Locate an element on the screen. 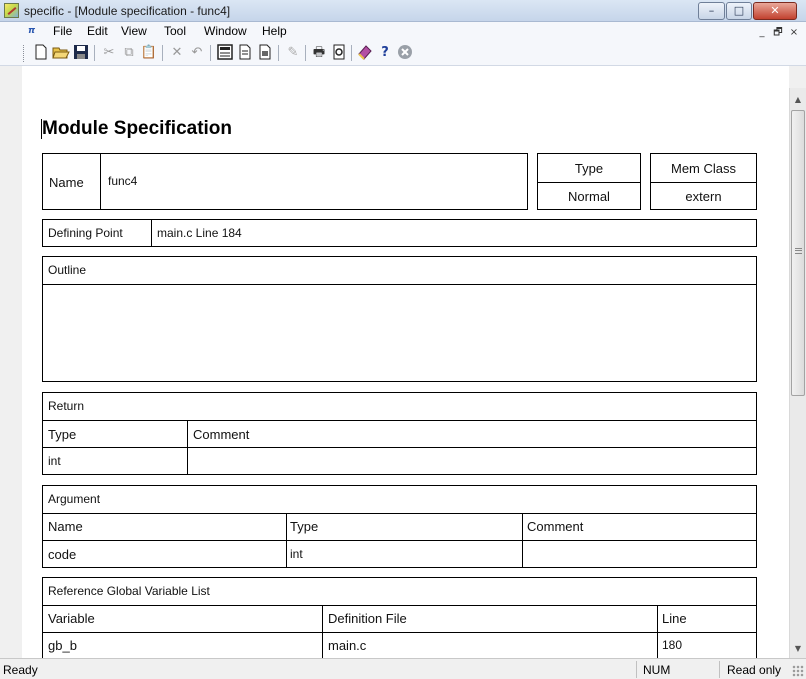  memclass-label: Mem Class is located at coordinates (703, 168).